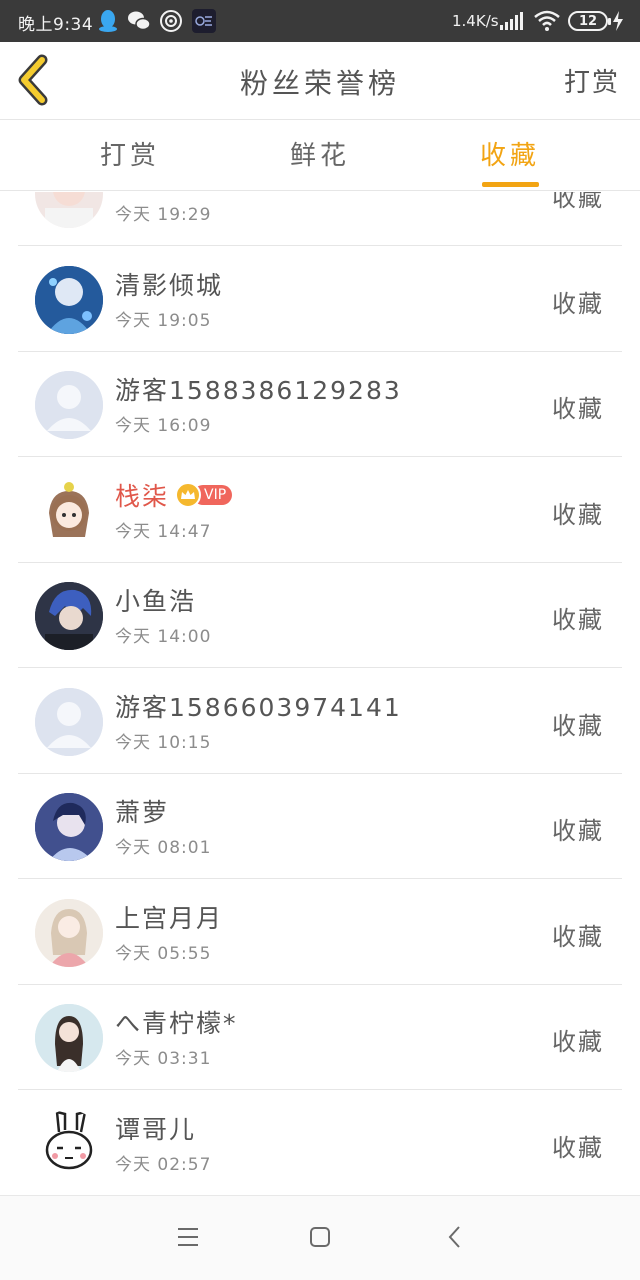  I want to click on list-item: 清影倾城 今天 19:05 收藏, so click(320, 299).